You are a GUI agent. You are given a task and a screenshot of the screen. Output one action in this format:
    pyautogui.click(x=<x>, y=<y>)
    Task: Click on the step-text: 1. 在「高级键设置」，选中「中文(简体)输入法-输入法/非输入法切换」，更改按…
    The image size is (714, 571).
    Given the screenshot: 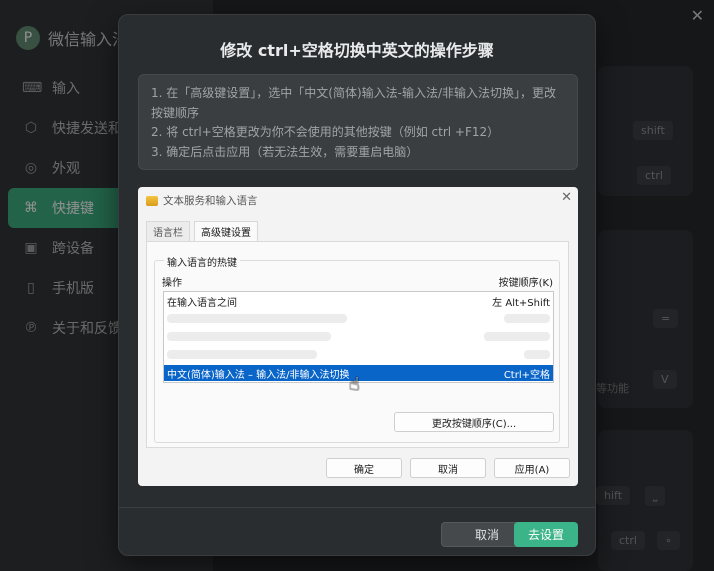 What is the action you would take?
    pyautogui.click(x=354, y=103)
    